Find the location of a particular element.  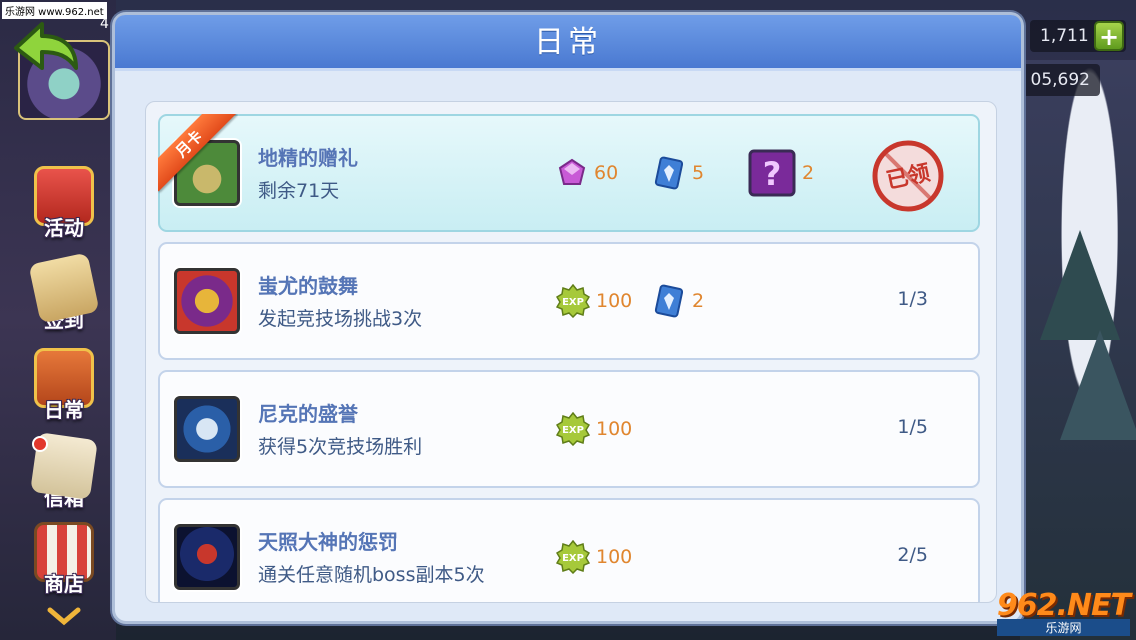

watermark-top: 乐游网 www.962.net is located at coordinates (54, 10).